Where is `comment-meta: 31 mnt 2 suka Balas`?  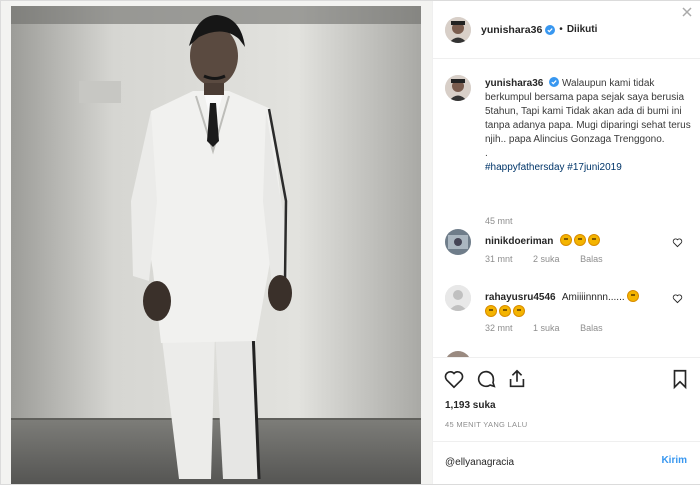 comment-meta: 31 mnt 2 suka Balas is located at coordinates (553, 259).